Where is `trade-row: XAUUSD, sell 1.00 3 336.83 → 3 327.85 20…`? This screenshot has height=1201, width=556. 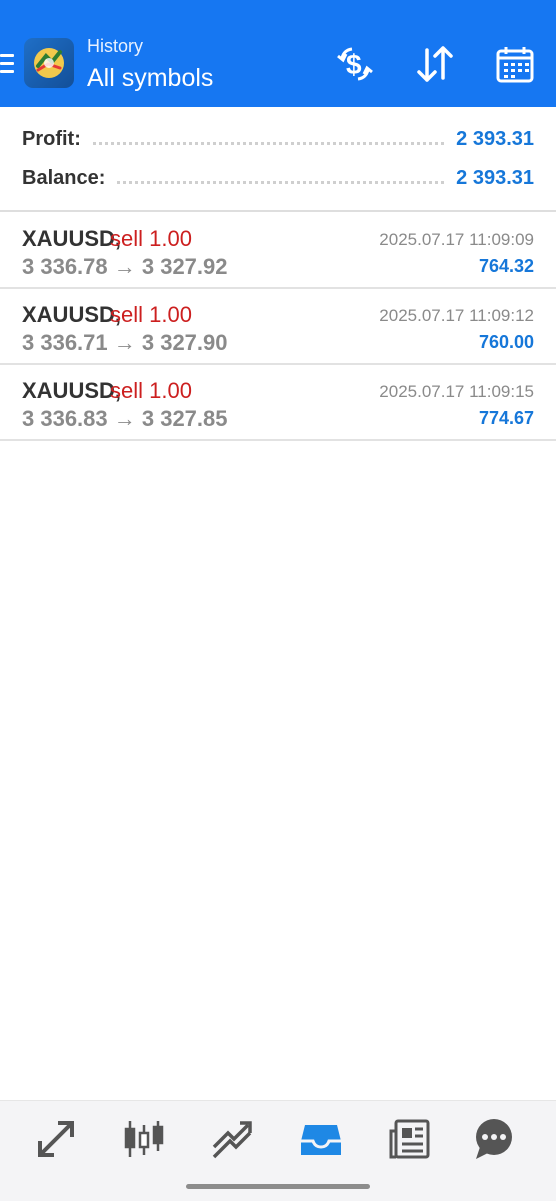
trade-row: XAUUSD, sell 1.00 3 336.83 → 3 327.85 20… is located at coordinates (278, 402).